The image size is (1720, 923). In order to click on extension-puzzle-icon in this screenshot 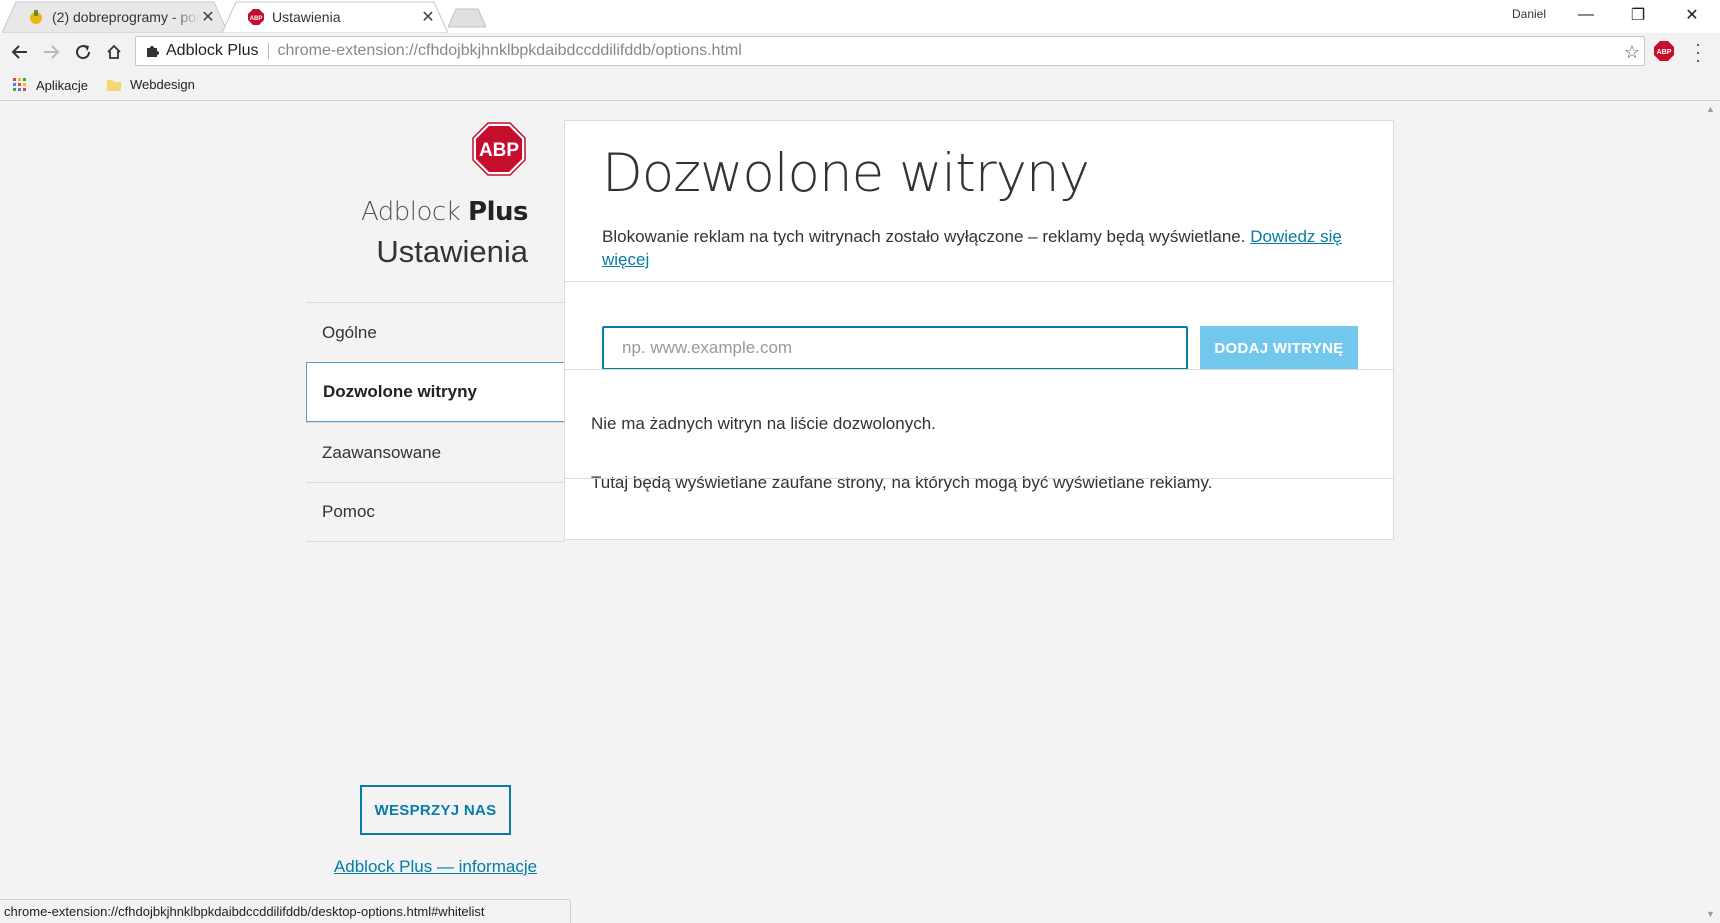, I will do `click(153, 51)`.